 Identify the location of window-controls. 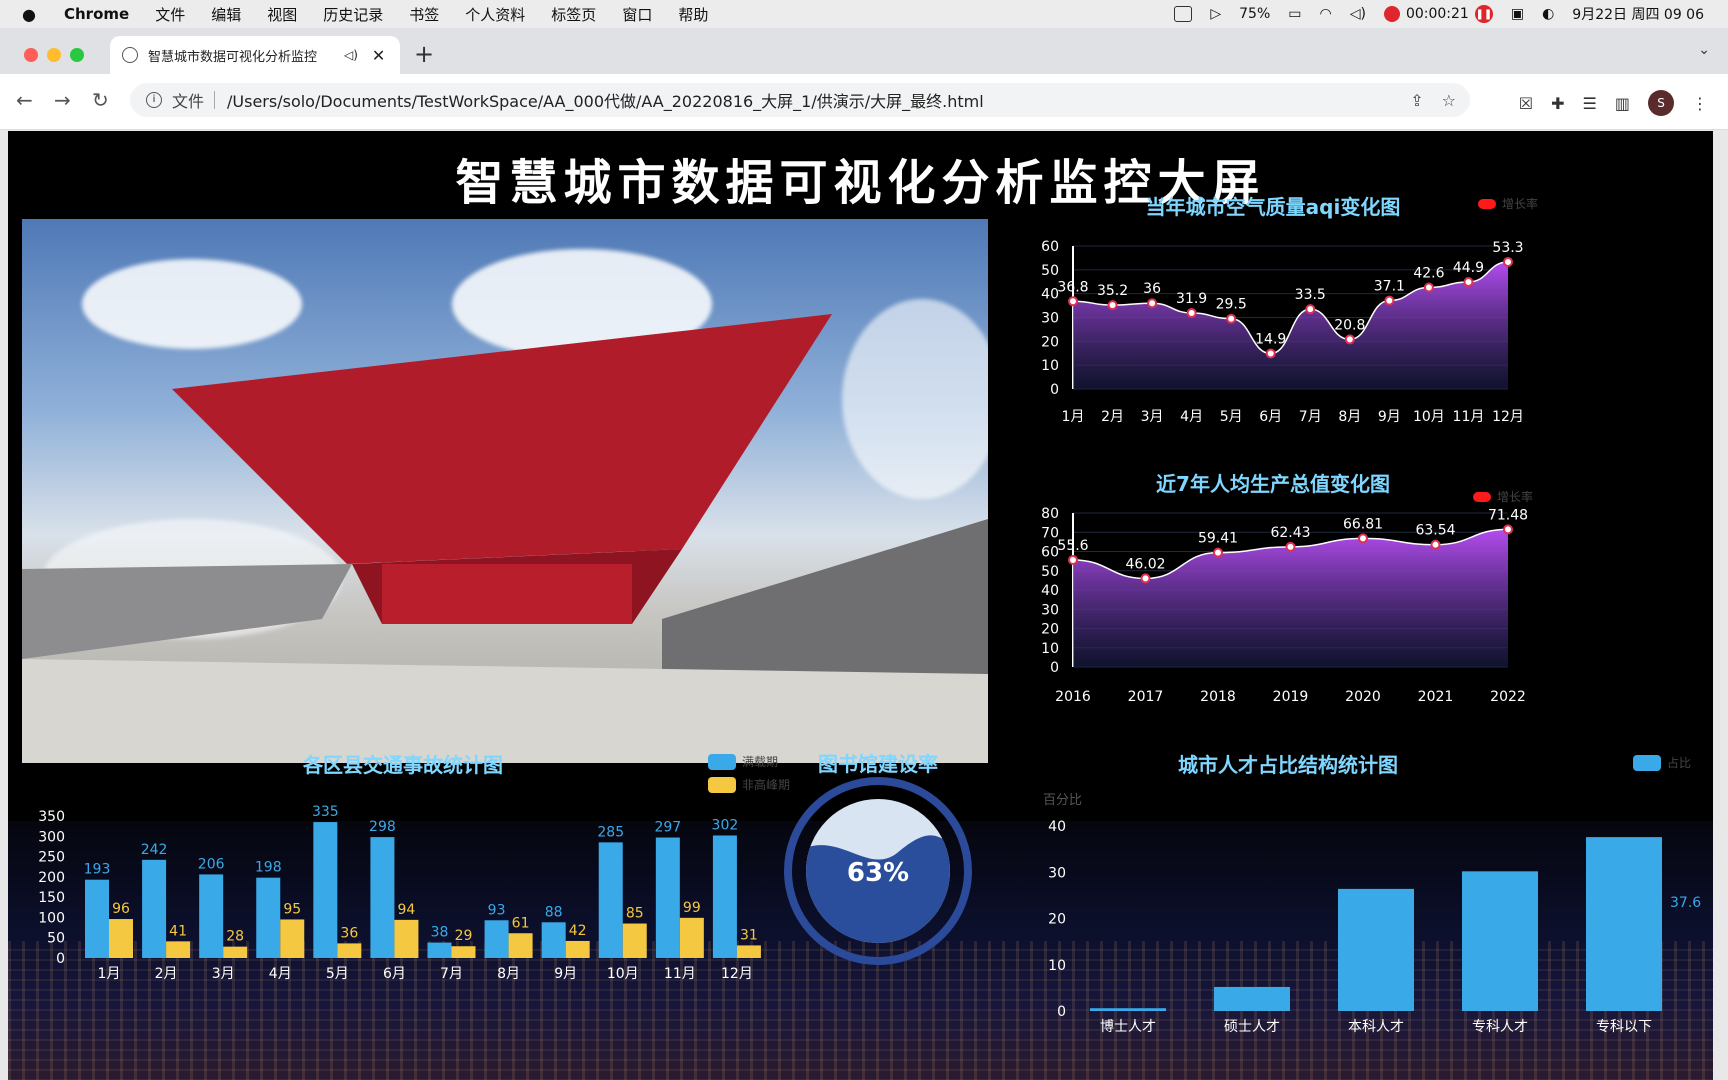
(54, 55).